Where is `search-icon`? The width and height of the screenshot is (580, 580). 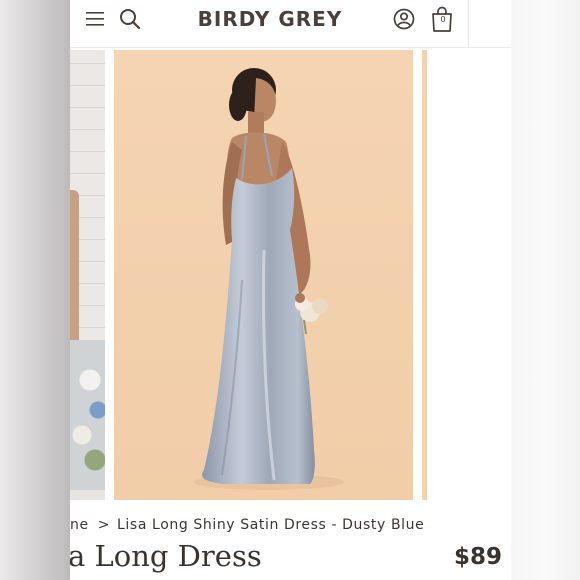
search-icon is located at coordinates (130, 19).